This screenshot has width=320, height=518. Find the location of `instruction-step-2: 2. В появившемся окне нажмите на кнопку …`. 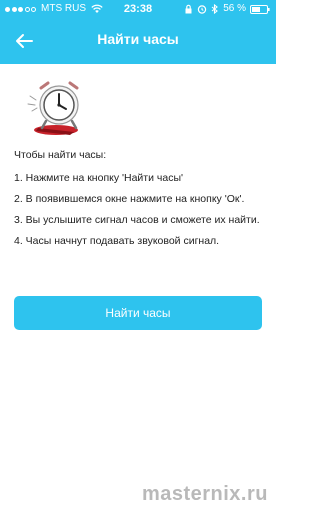

instruction-step-2: 2. В появившемся окне нажмите на кнопку … is located at coordinates (129, 199).